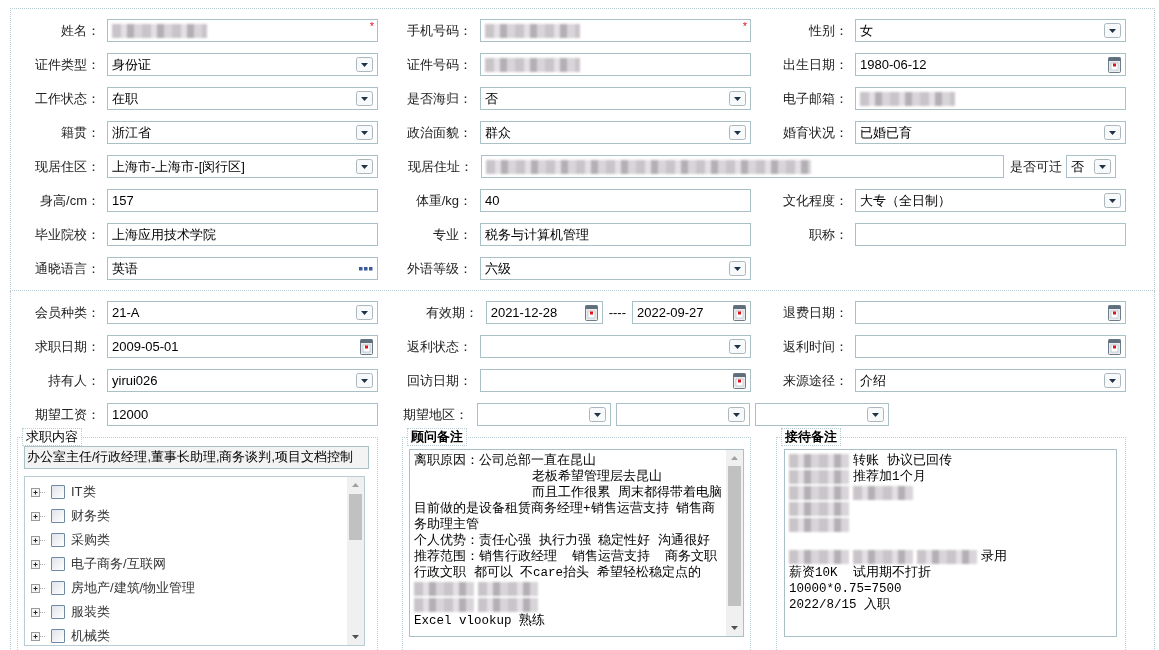 This screenshot has height=650, width=1159. I want to click on notes-textarea: 离职原因：公司总部一直在昆山 老板希望管理层去昆山 而且工作很累 周末都得带着电脑 目前做的是设备租赁商务经理+销售运营支持 销售商 务助理主管 个人优势：责任心强 执行力强 稳定性好 沟通很好 推荐范围：销售行政经理 销售运营支持 商务文职 行政文职 都可以 不care抬头 希望轻松稳定点的 Excel vlookup 熟练, so click(576, 543).